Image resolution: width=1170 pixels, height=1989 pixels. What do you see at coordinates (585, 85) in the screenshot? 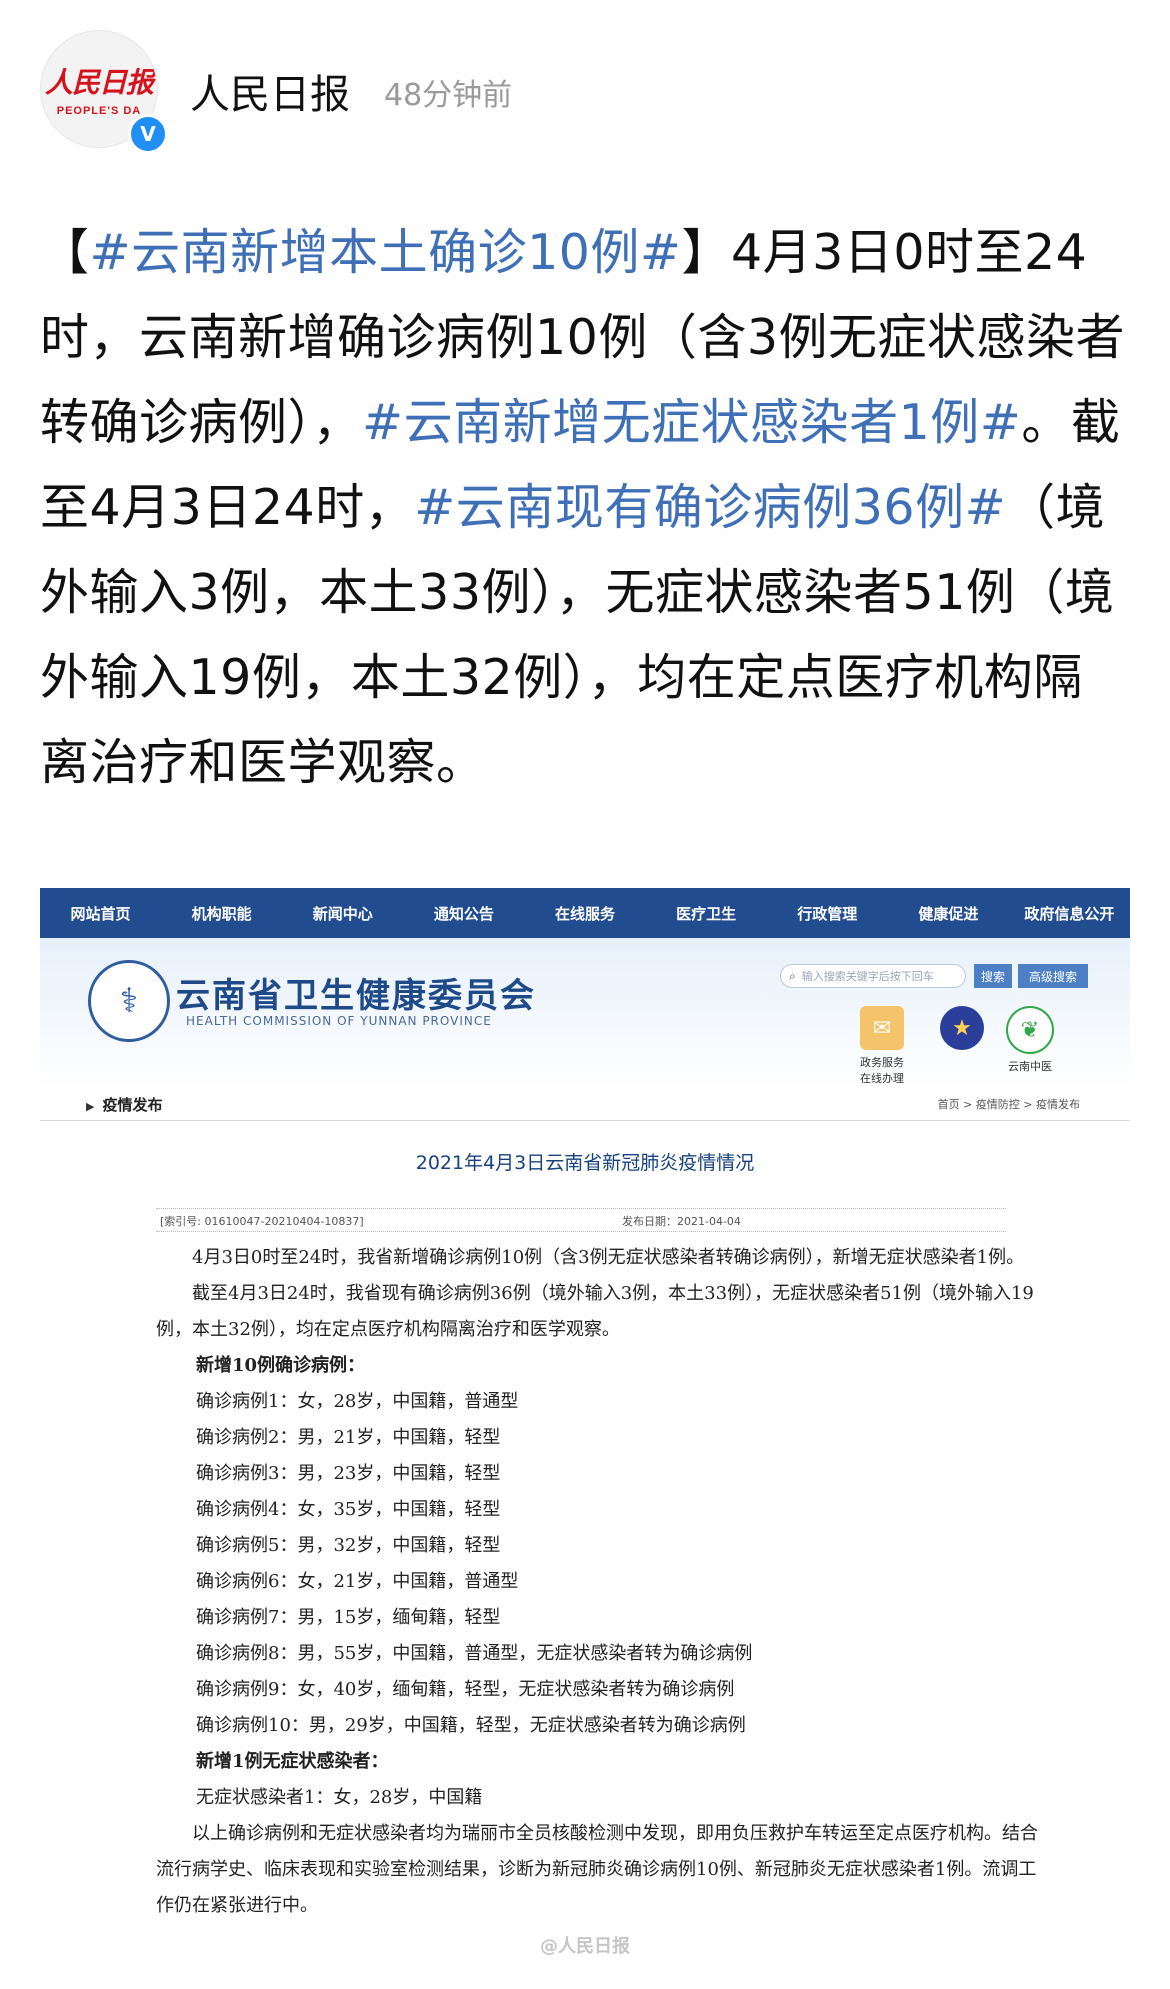
I see `post-header: 人民日报 PEOPLE'S DA V 人民日报 48分钟前` at bounding box center [585, 85].